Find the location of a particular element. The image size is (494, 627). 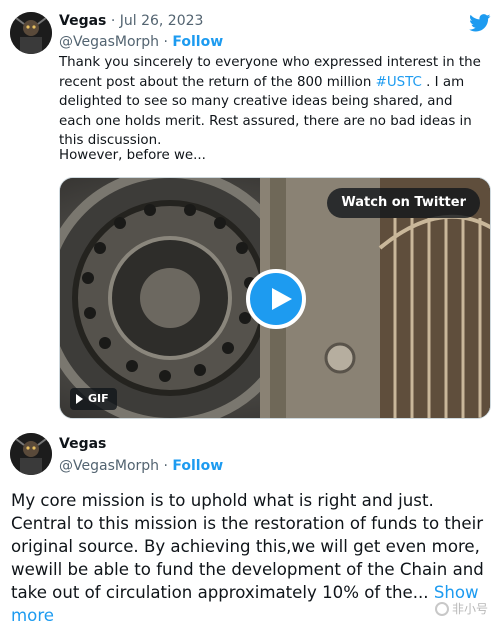

author-line: Vegas is located at coordinates (82, 444).